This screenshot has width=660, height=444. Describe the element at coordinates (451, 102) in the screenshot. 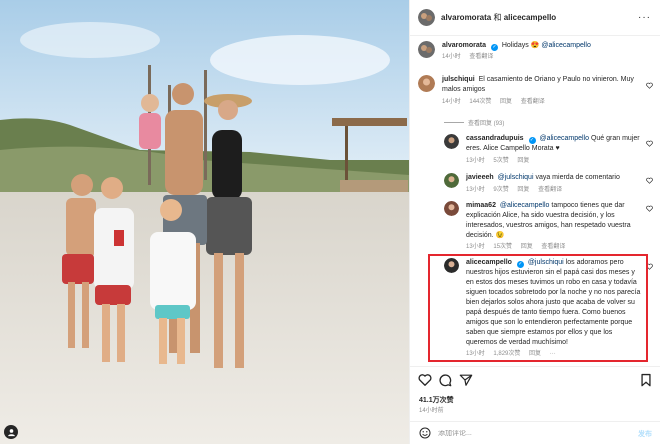

I see `comment-time: 14小时` at that location.